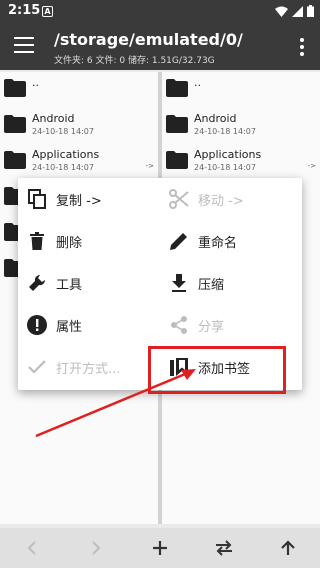 The height and width of the screenshot is (568, 320). Describe the element at coordinates (160, 12) in the screenshot. I see `status-bar: 2:15 A` at that location.